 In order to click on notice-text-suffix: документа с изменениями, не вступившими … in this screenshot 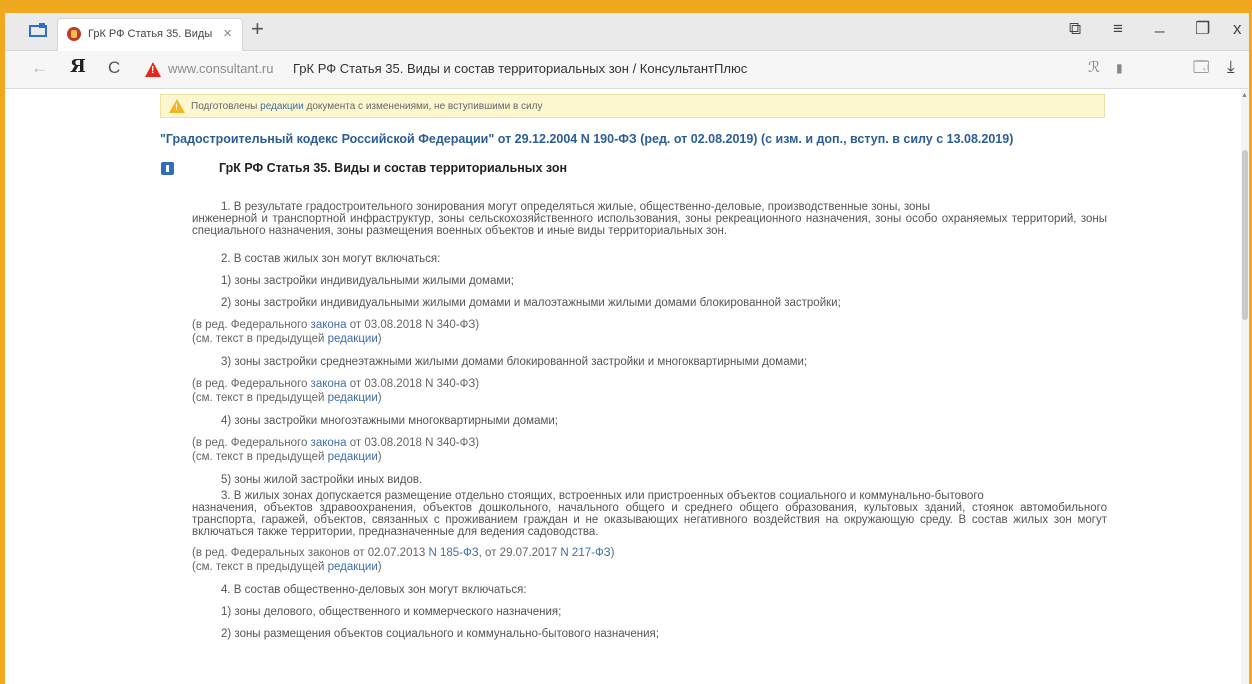, I will do `click(423, 106)`.